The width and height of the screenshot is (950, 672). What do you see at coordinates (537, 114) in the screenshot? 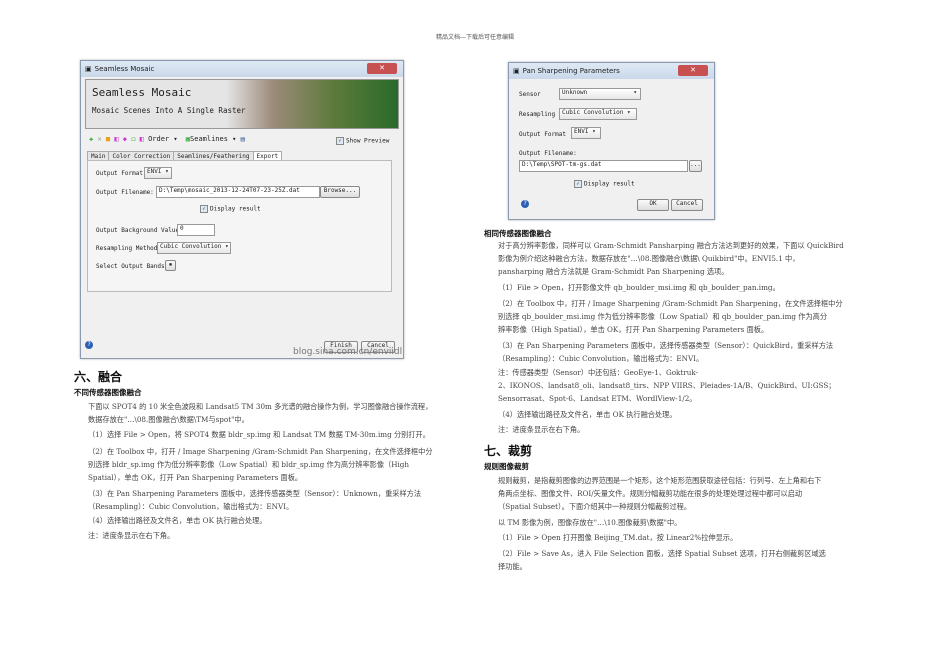
I see `resampling-label: Resampling` at bounding box center [537, 114].